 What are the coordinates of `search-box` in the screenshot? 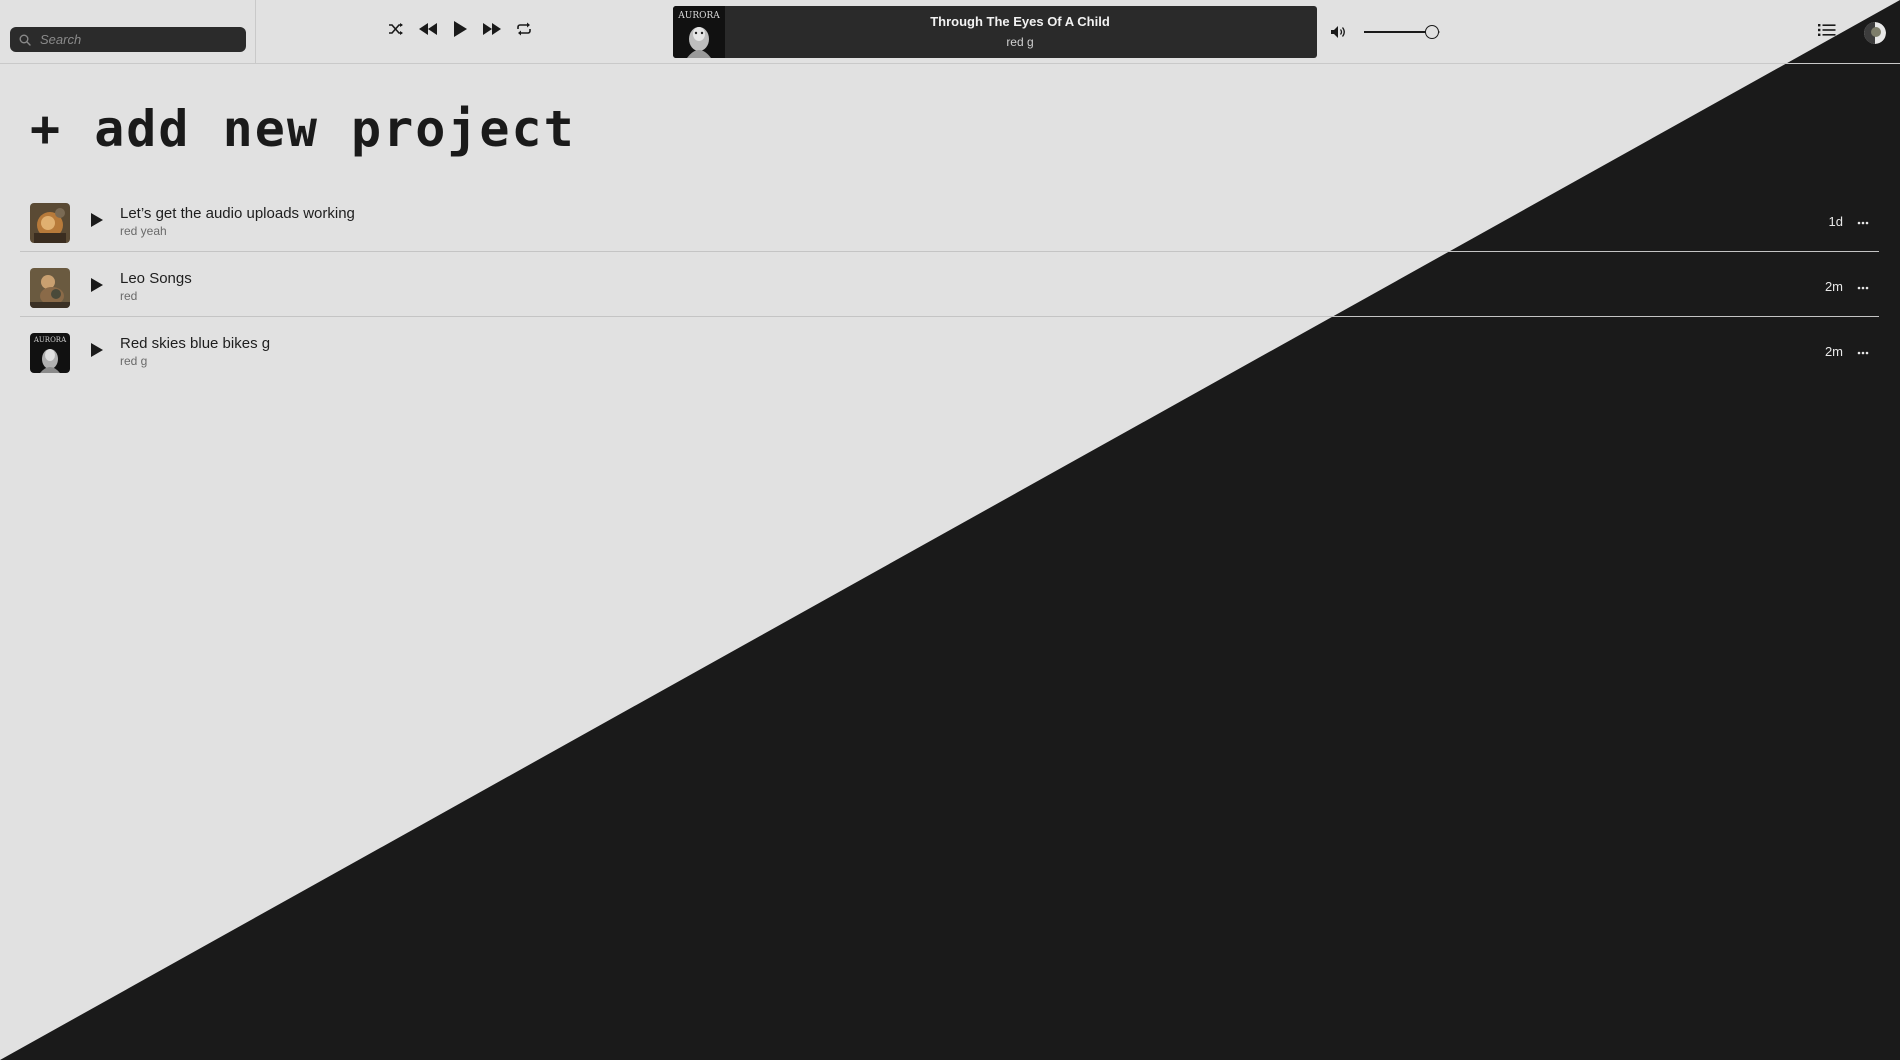 It's located at (128, 39).